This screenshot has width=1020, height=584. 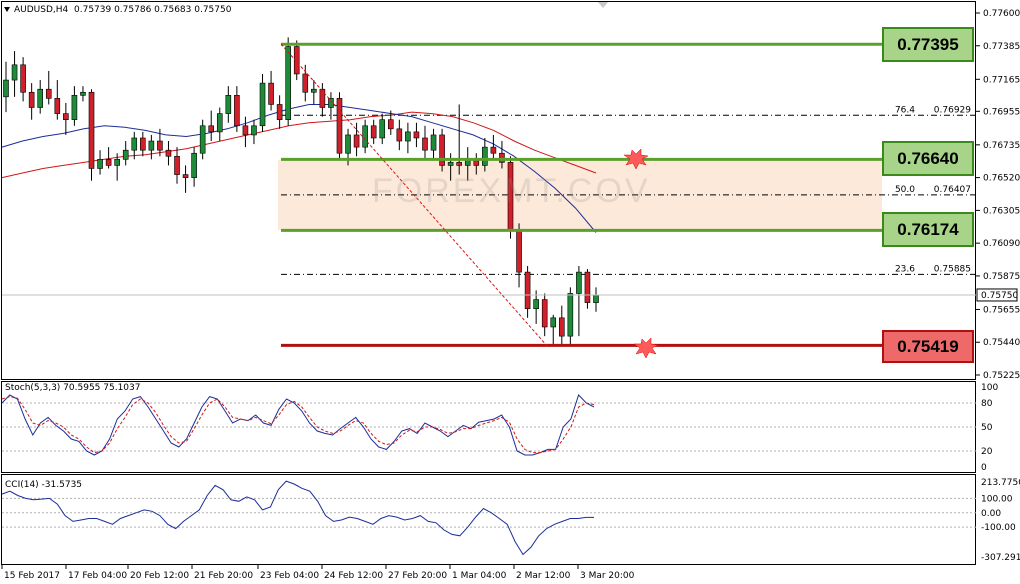 What do you see at coordinates (297, 518) in the screenshot?
I see `cci-line` at bounding box center [297, 518].